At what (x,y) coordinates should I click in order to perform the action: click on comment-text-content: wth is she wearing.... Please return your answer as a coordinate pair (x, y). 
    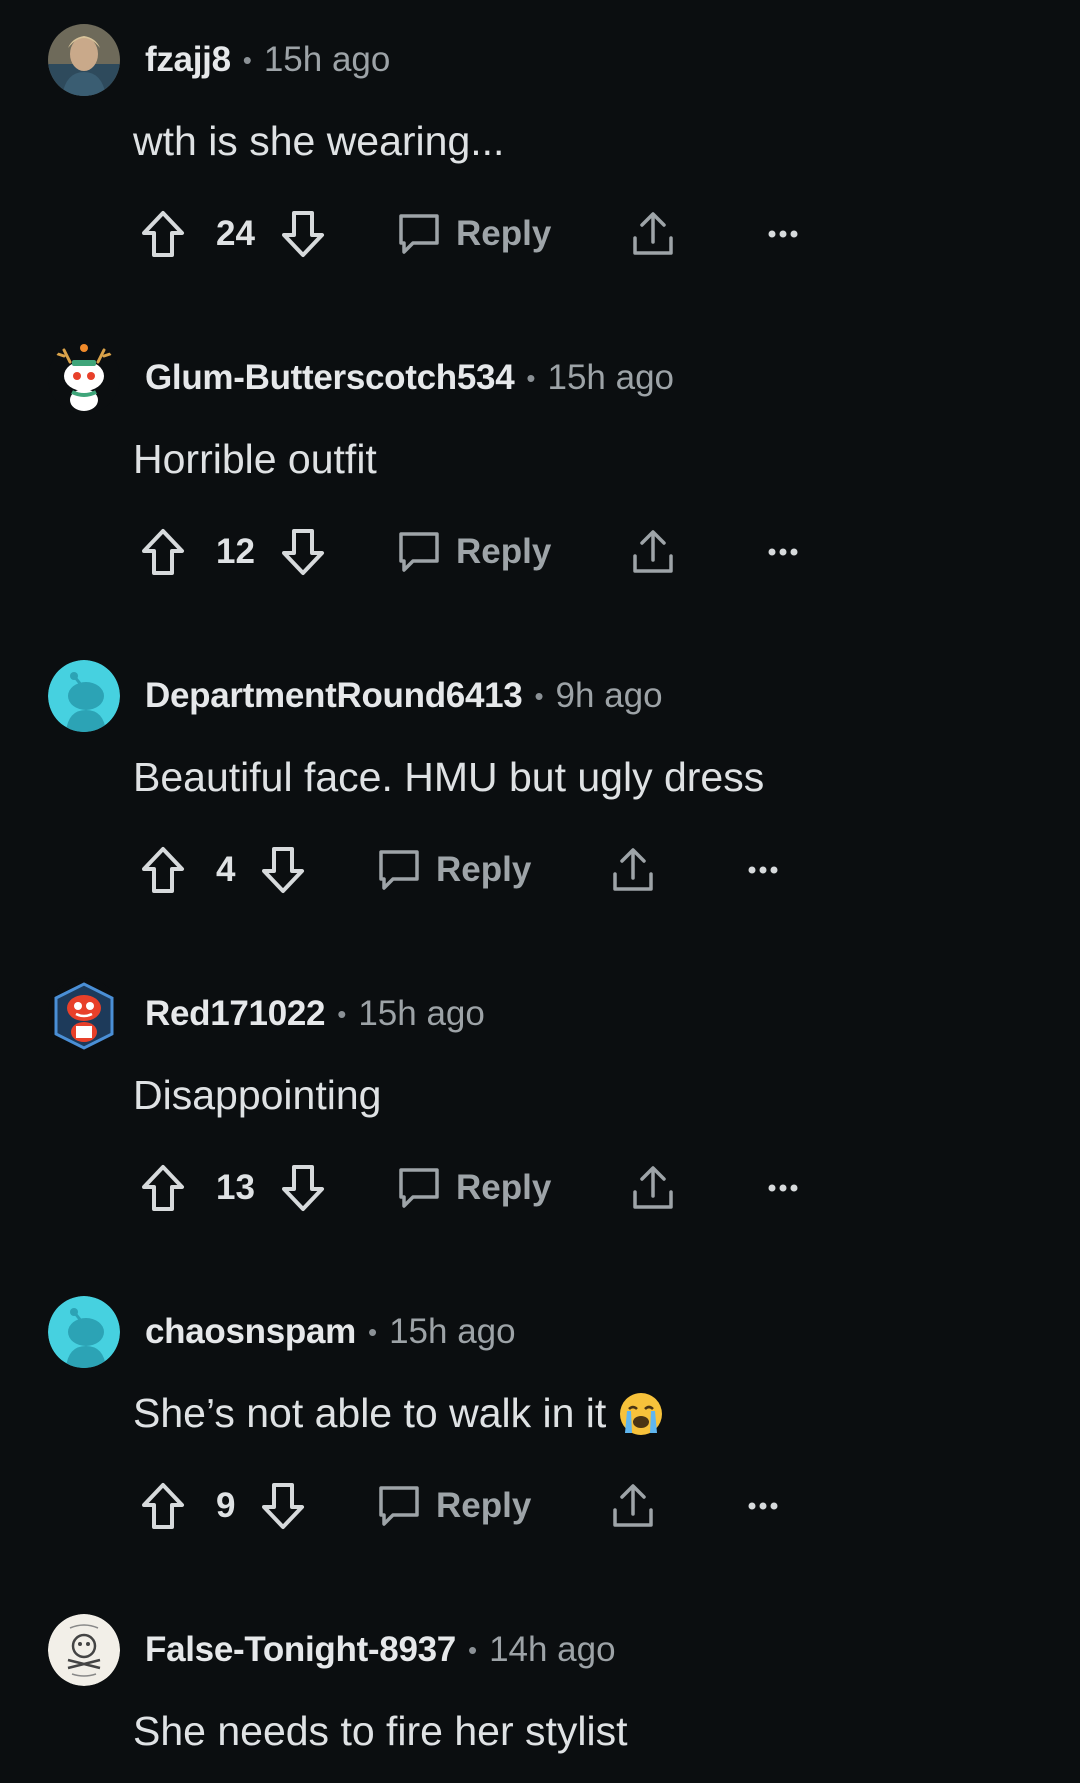
    Looking at the image, I should click on (319, 141).